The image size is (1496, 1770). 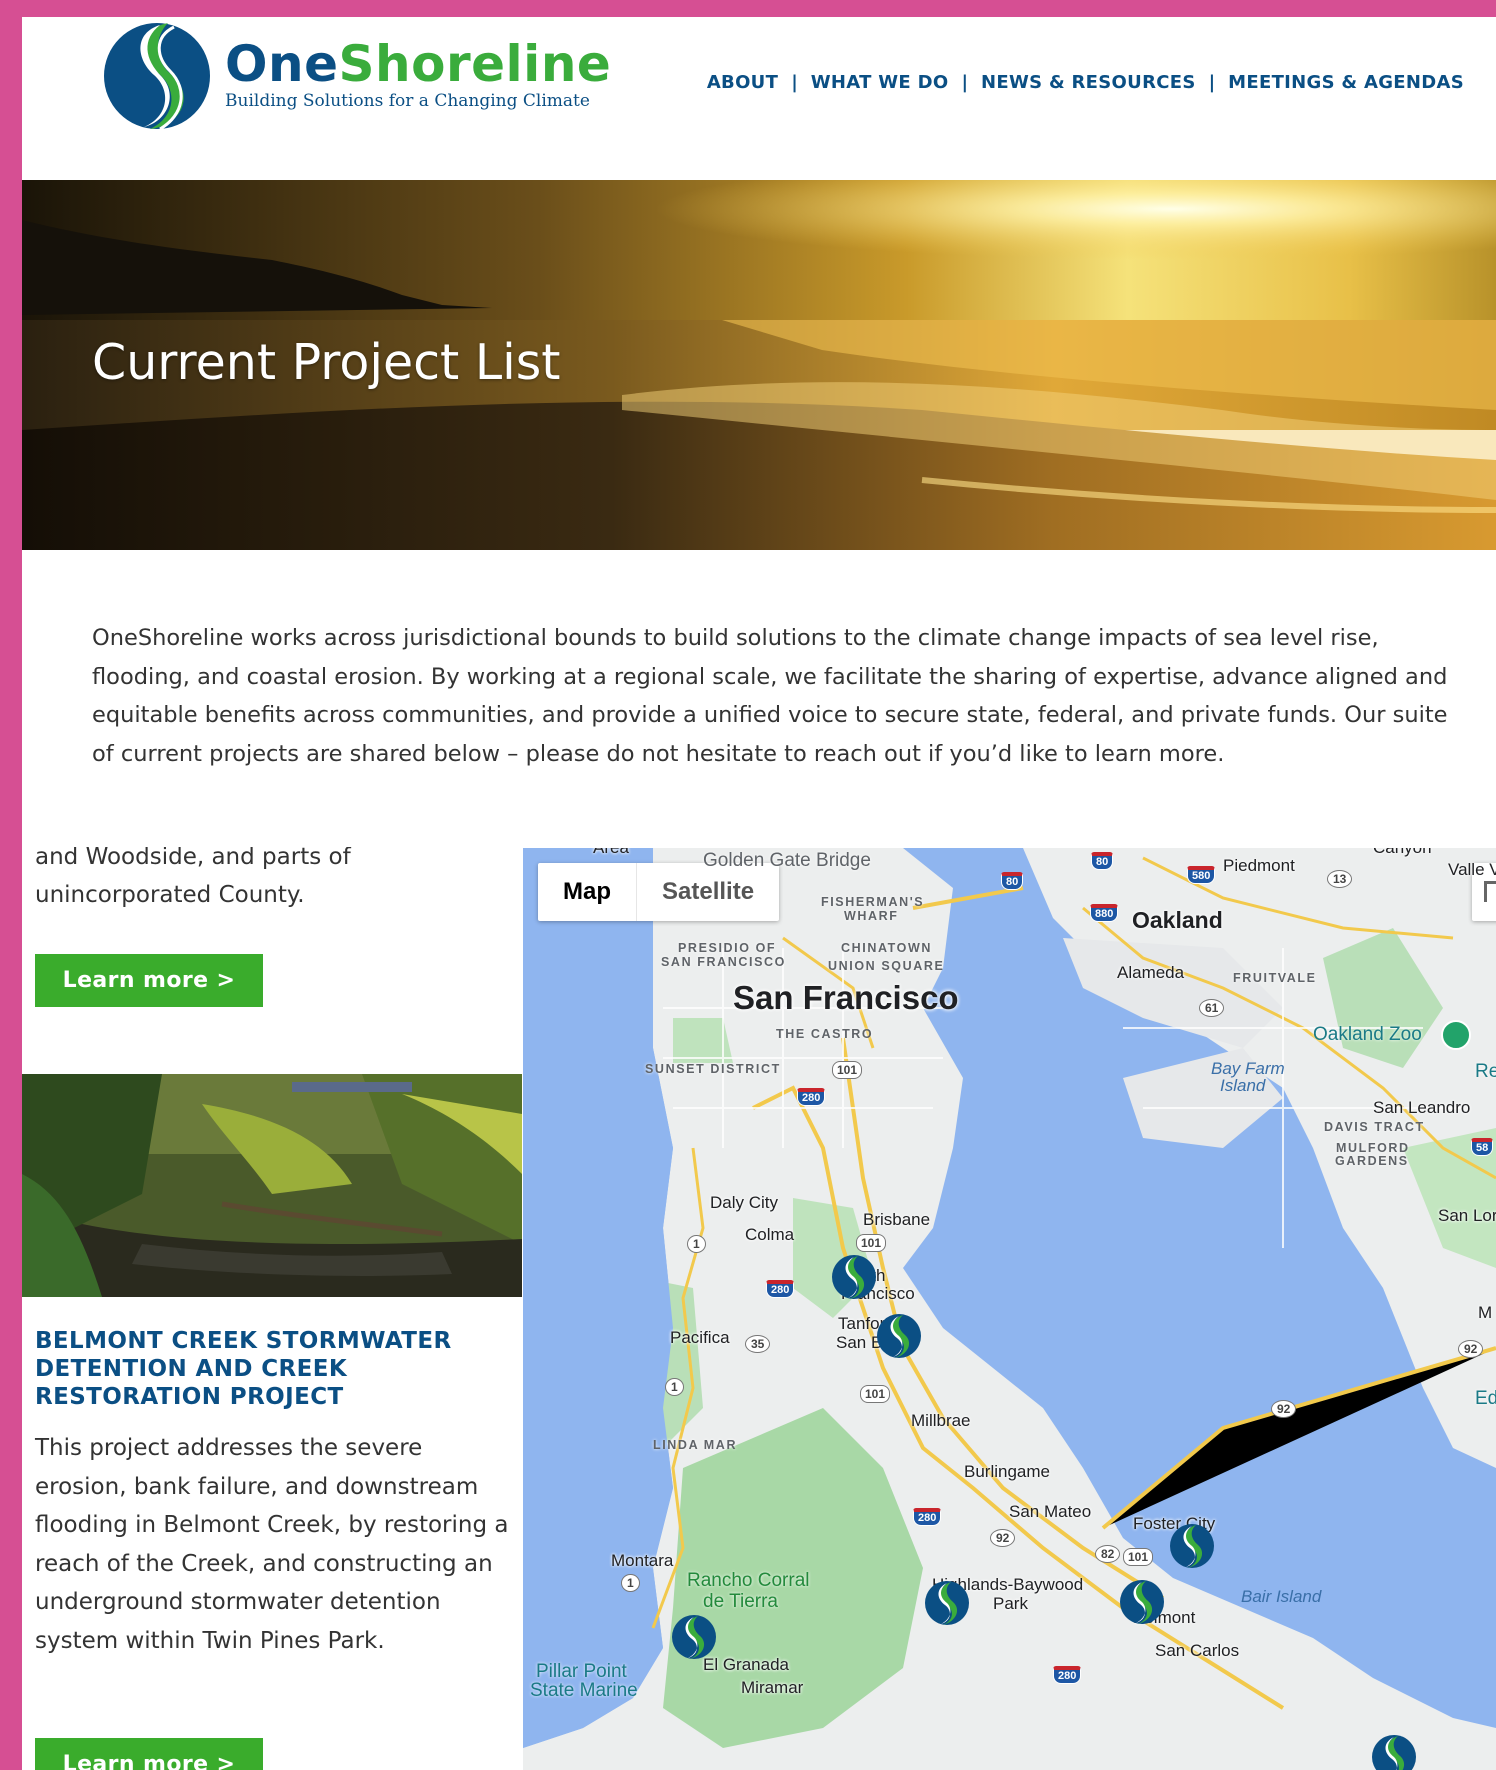 What do you see at coordinates (873, 902) in the screenshot?
I see `map-label: FISHERMAN'S` at bounding box center [873, 902].